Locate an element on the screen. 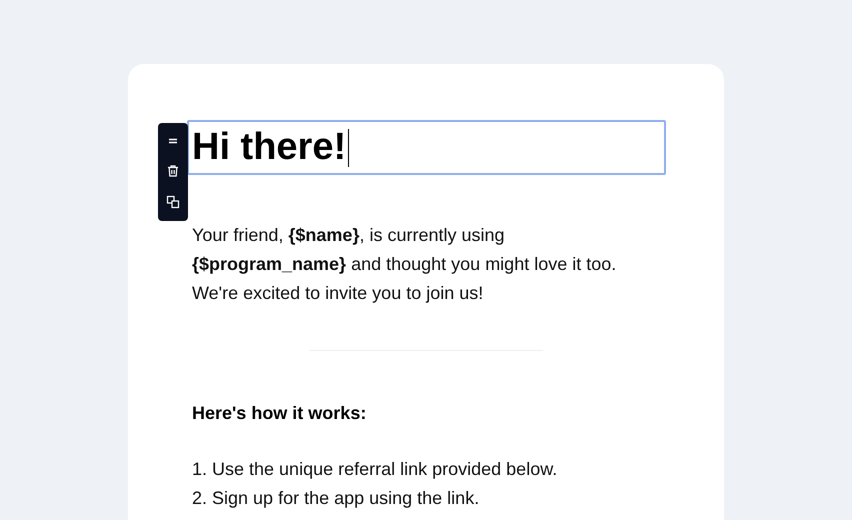 Image resolution: width=852 pixels, height=520 pixels. step-item: 2. Sign up for the app using the link. is located at coordinates (336, 498).